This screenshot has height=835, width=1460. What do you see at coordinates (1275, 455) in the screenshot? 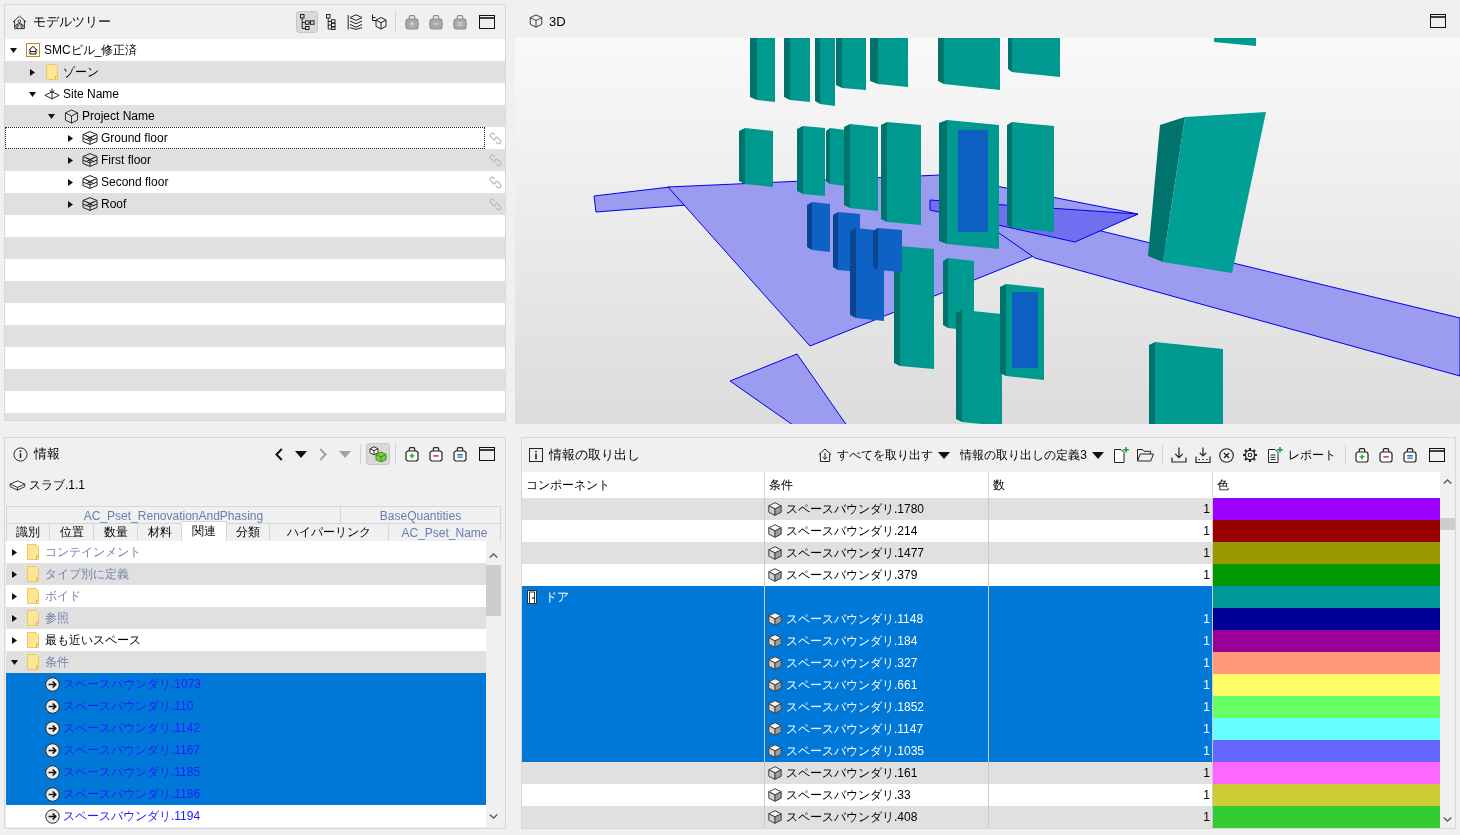
I see `report-icon` at bounding box center [1275, 455].